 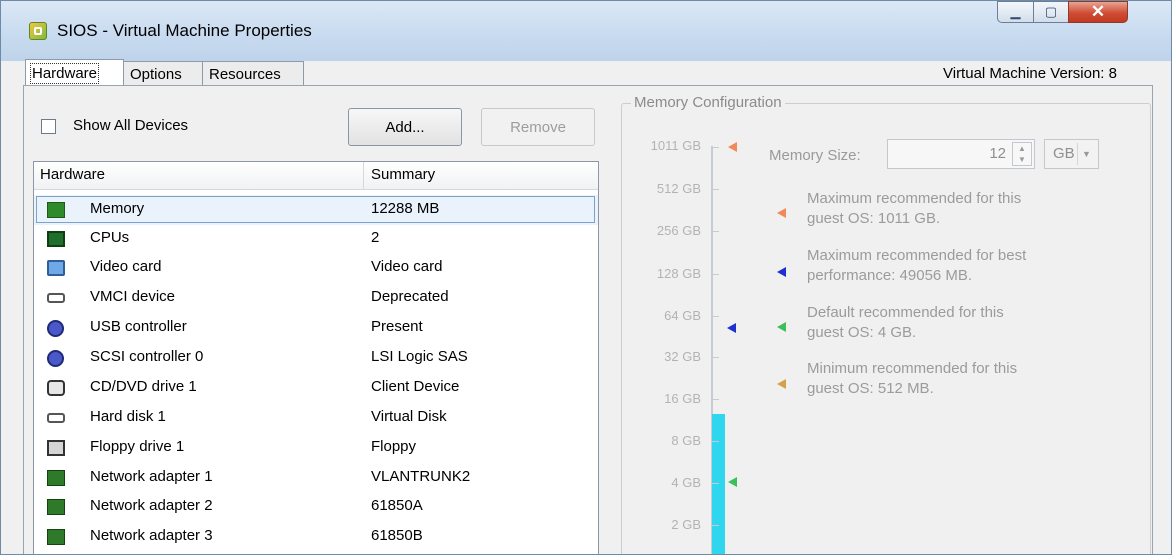 I want to click on scale-label: 16 GB, so click(x=682, y=398).